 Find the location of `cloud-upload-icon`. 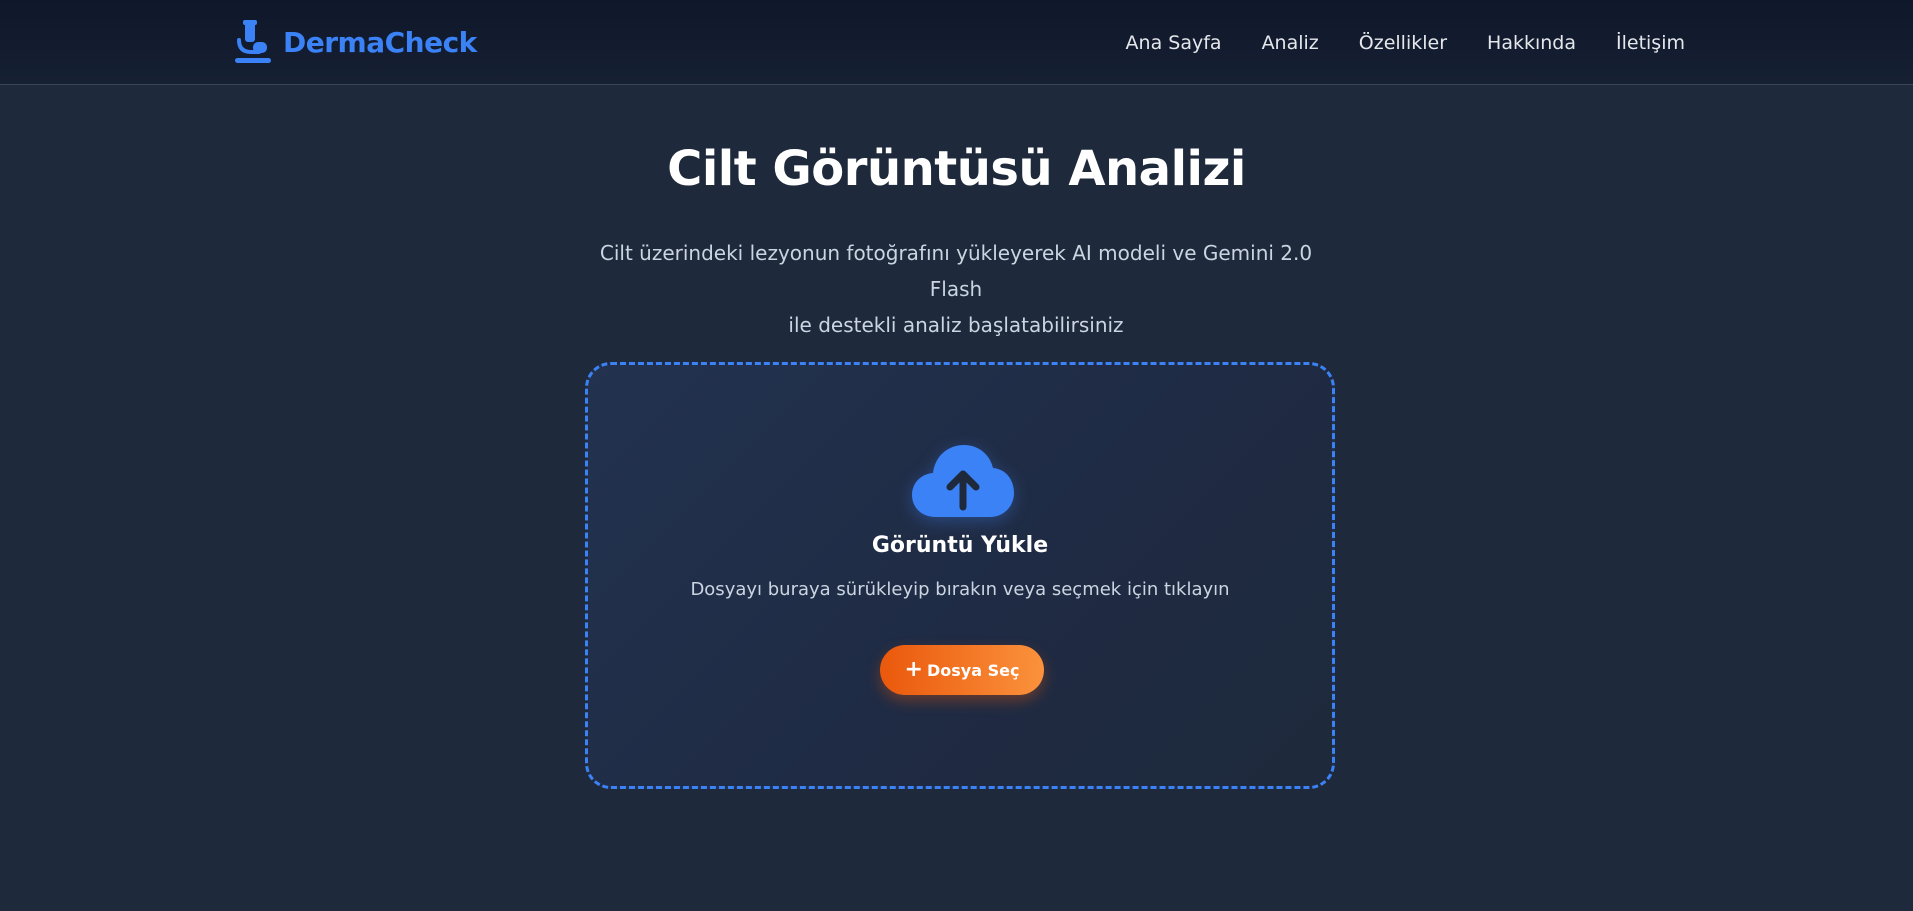

cloud-upload-icon is located at coordinates (963, 481).